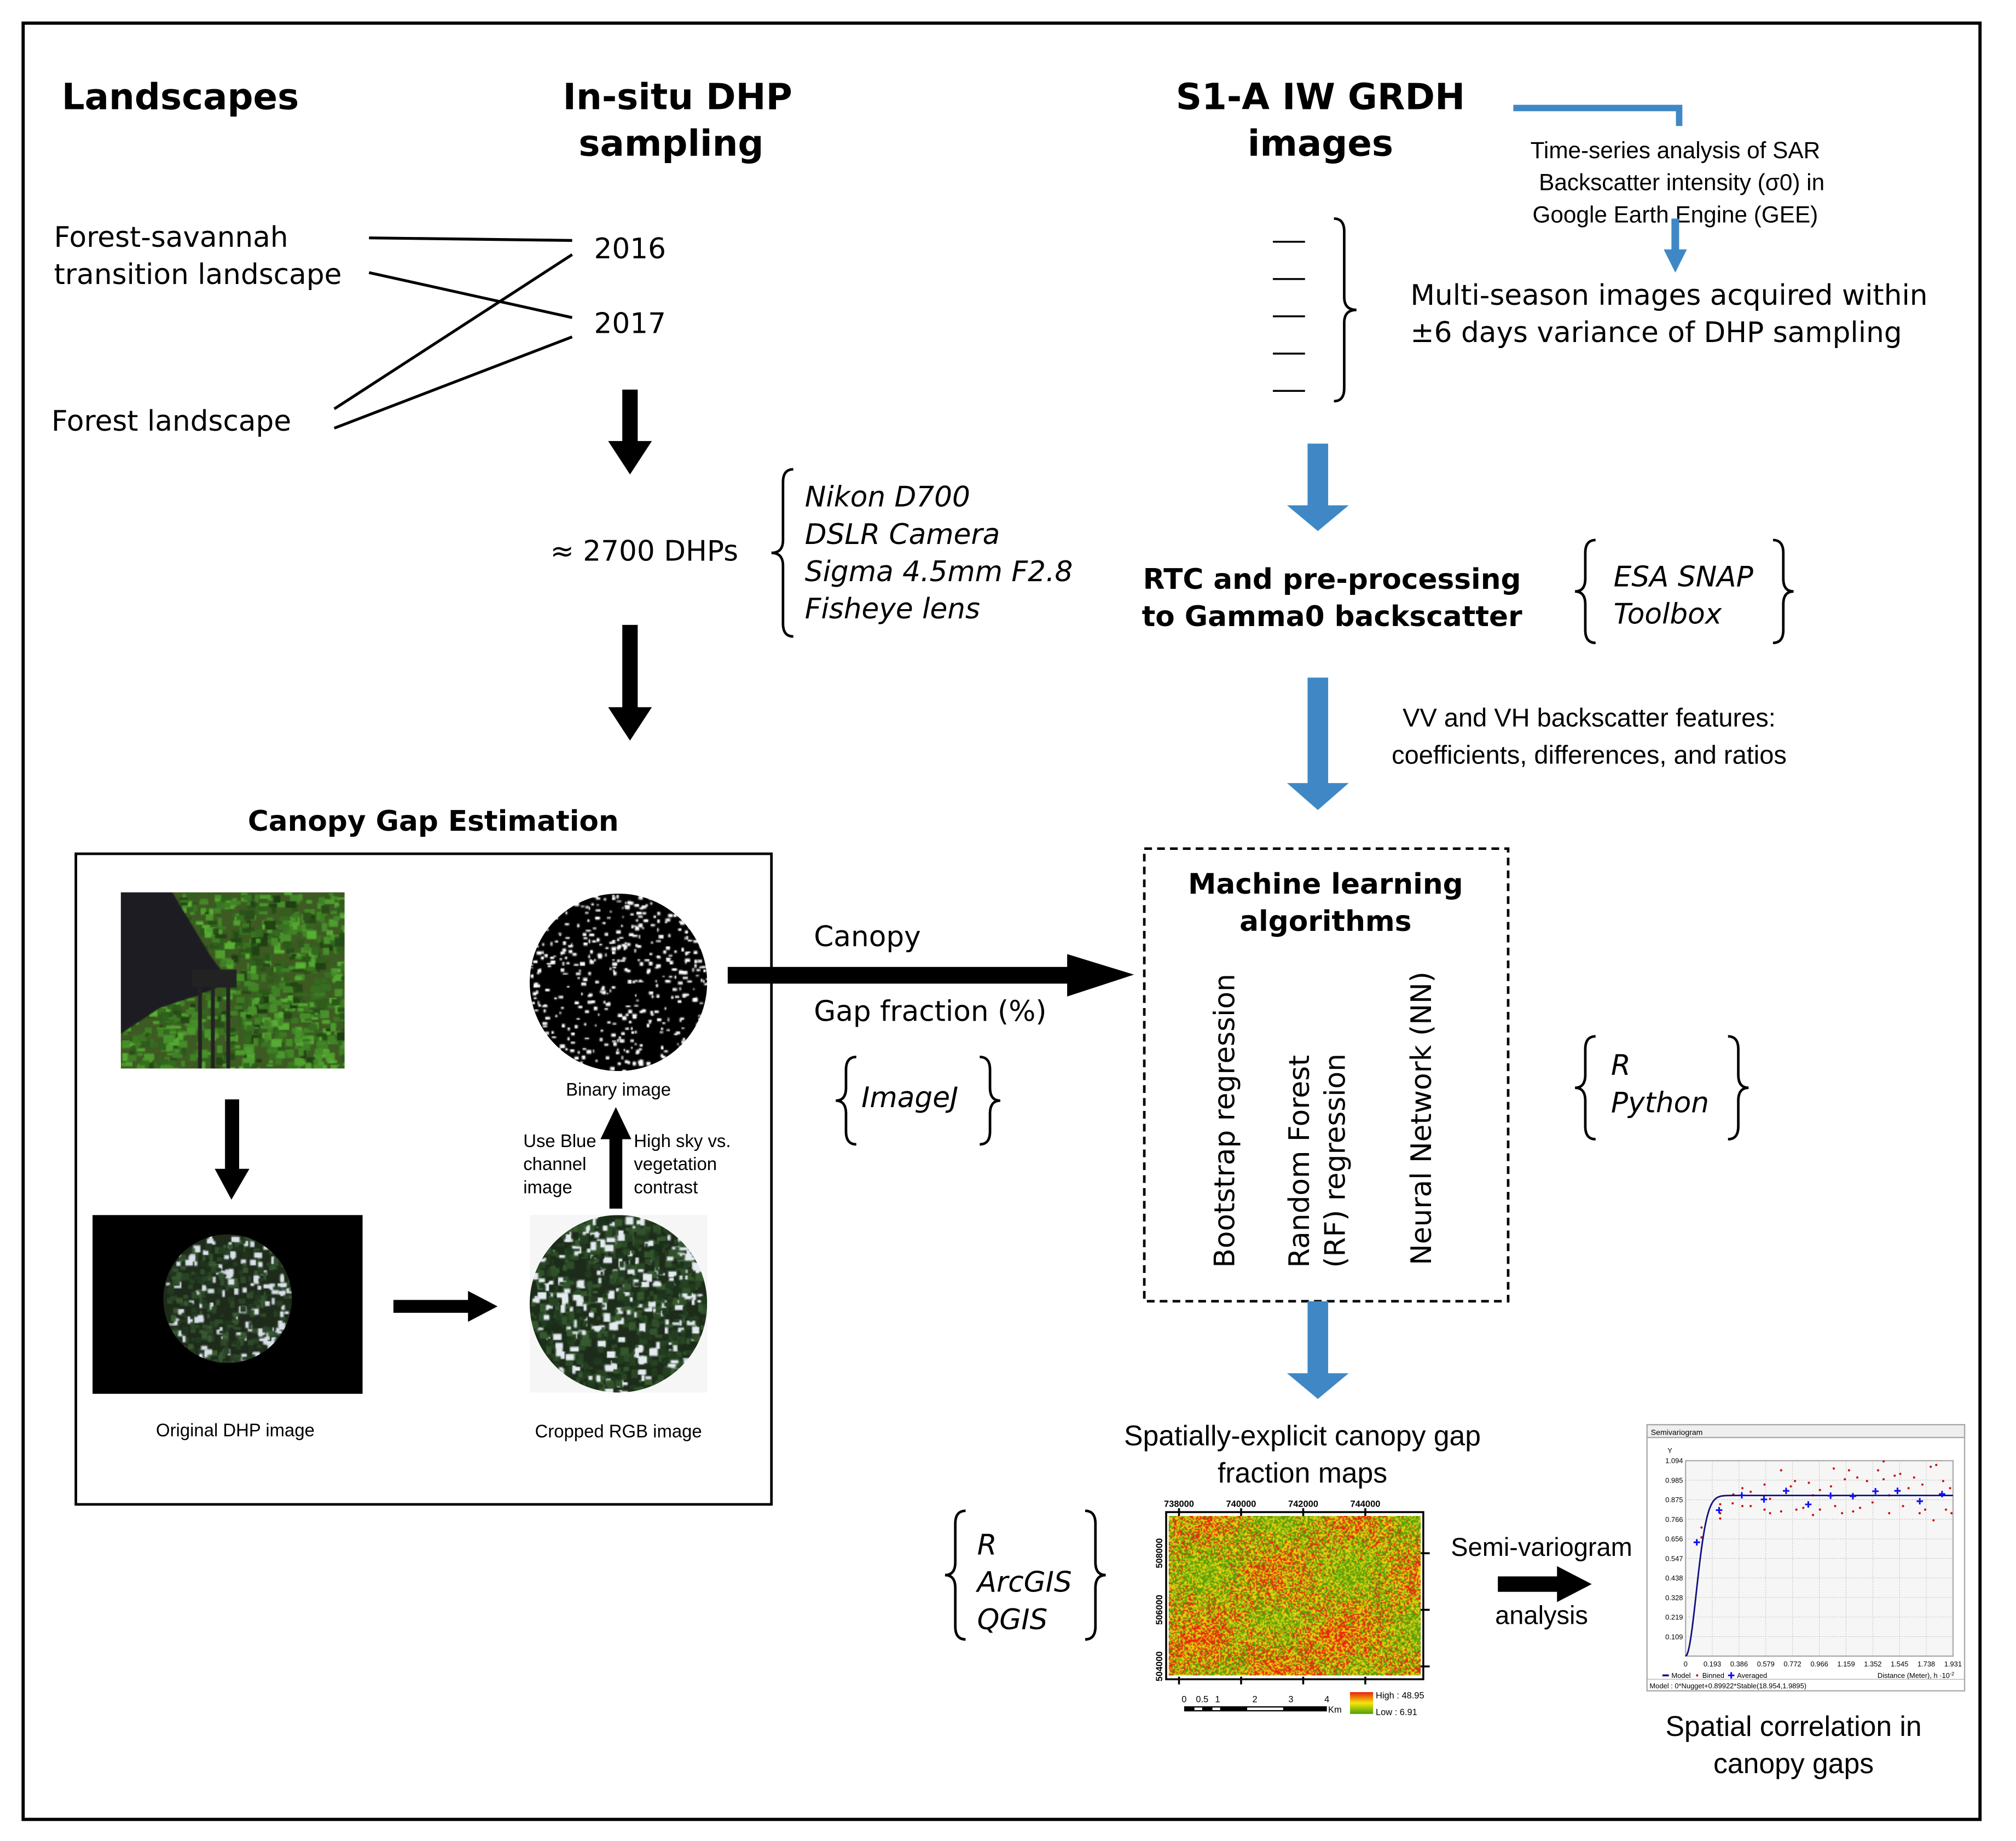  Describe the element at coordinates (1589, 754) in the screenshot. I see `features-2: coefficients, differences, and ratios` at that location.